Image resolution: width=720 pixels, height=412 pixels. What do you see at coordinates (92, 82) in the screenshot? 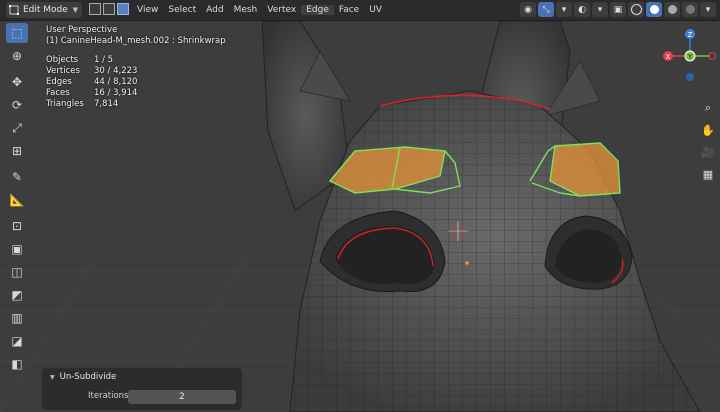
I see `stat-row: Edges 44 / 8,120` at bounding box center [92, 82].